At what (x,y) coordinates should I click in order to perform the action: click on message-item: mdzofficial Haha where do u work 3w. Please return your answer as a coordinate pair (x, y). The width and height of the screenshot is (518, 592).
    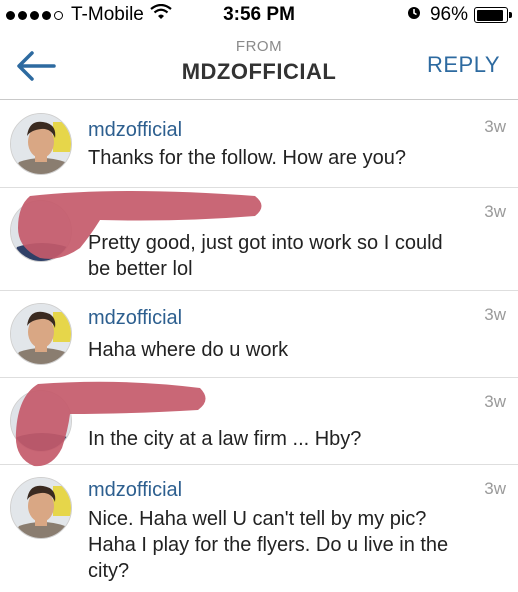
    Looking at the image, I should click on (259, 334).